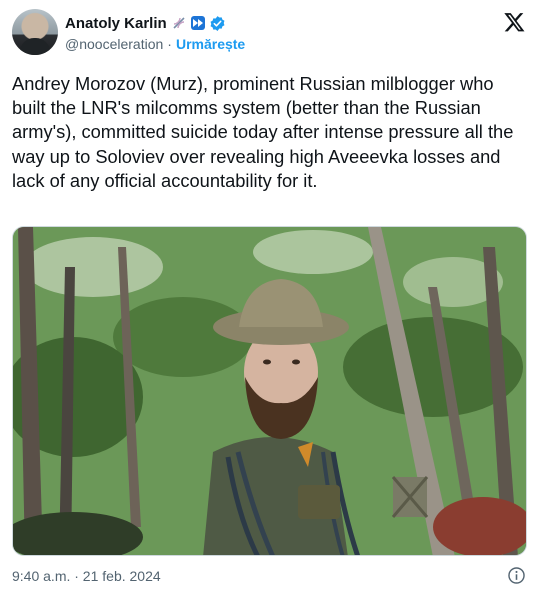  I want to click on author-handle-row: @nooceleration · Urmărește, so click(155, 44).